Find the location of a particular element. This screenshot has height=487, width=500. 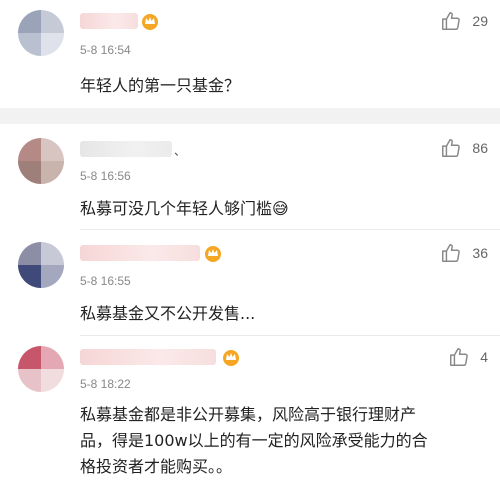

like-count: 29 is located at coordinates (480, 21).